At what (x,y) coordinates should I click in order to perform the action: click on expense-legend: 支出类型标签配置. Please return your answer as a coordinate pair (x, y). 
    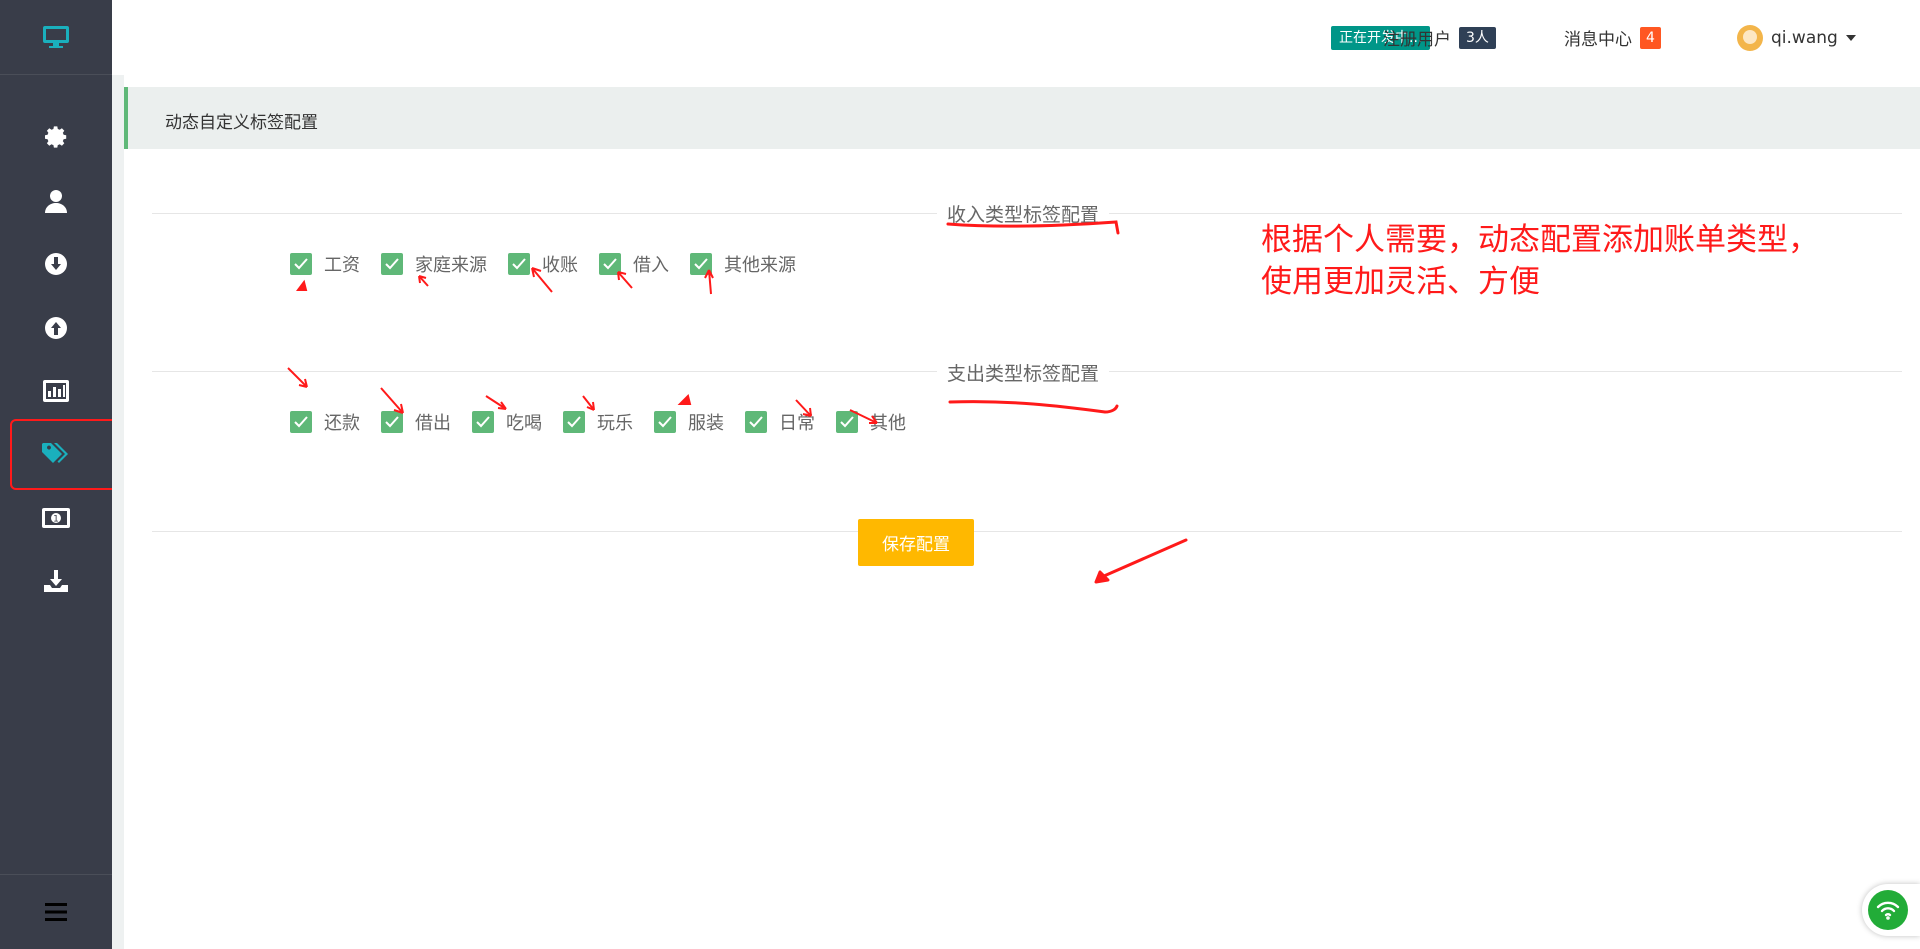
    Looking at the image, I should click on (1023, 372).